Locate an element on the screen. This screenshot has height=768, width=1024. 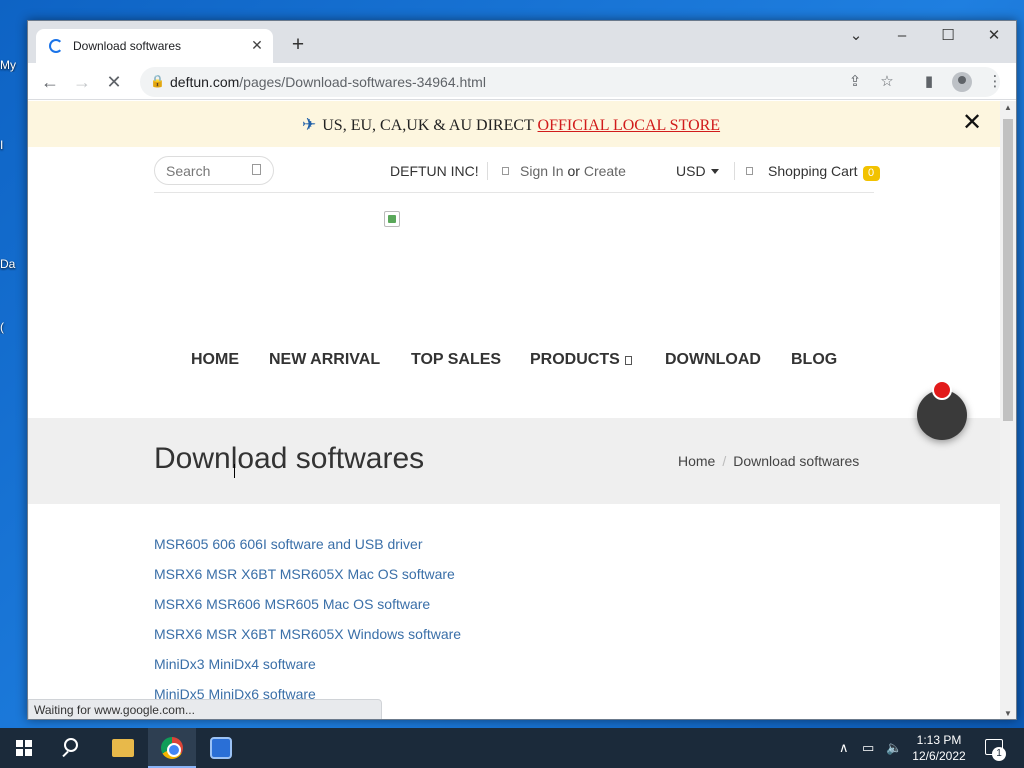
maximize-button: ☐ is located at coordinates (948, 37).